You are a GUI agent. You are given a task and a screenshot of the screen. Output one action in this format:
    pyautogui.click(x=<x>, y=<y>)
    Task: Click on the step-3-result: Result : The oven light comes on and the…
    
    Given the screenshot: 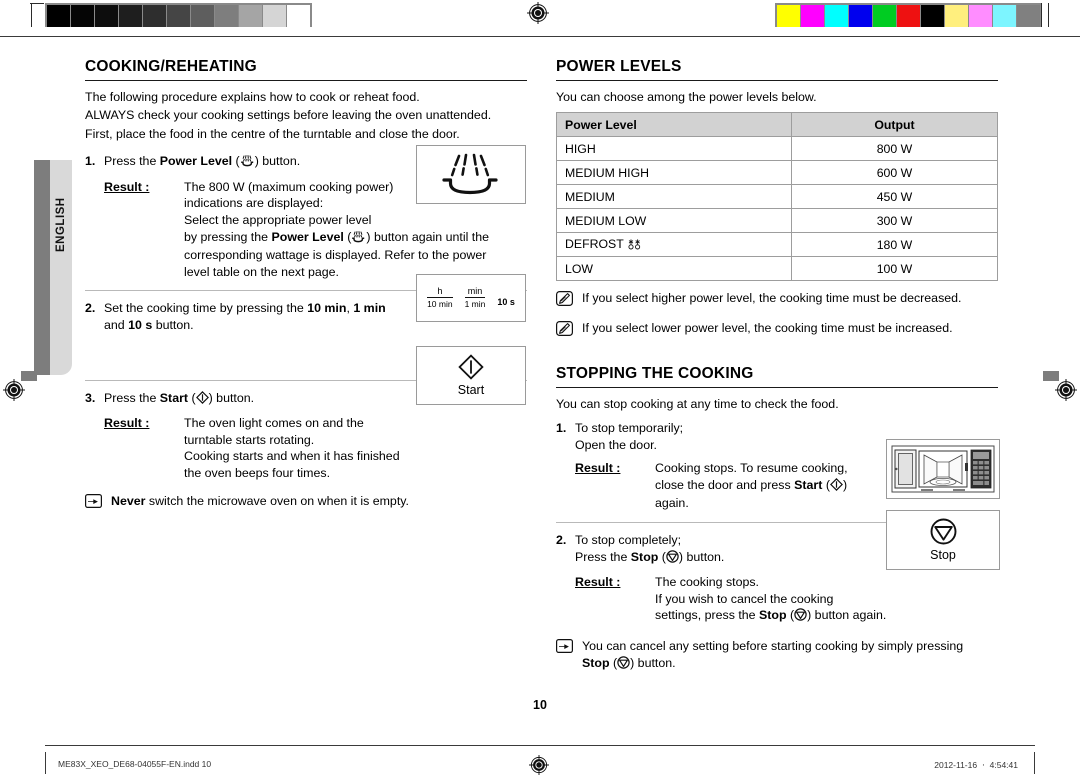 What is the action you would take?
    pyautogui.click(x=315, y=448)
    